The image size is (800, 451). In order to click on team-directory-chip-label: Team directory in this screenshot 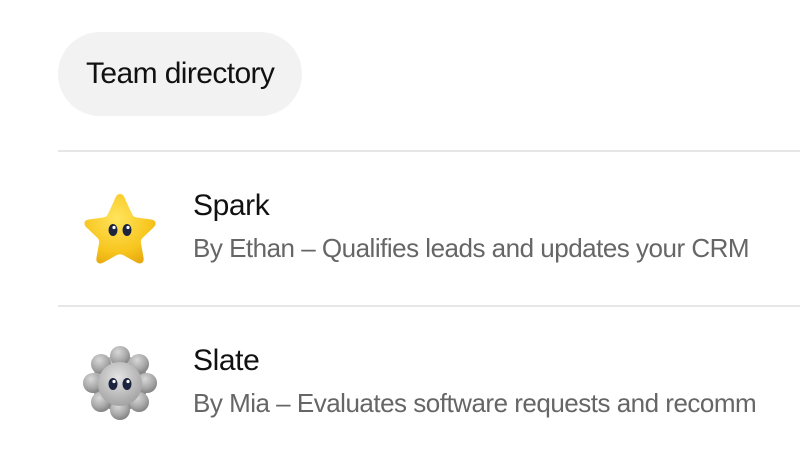, I will do `click(180, 73)`.